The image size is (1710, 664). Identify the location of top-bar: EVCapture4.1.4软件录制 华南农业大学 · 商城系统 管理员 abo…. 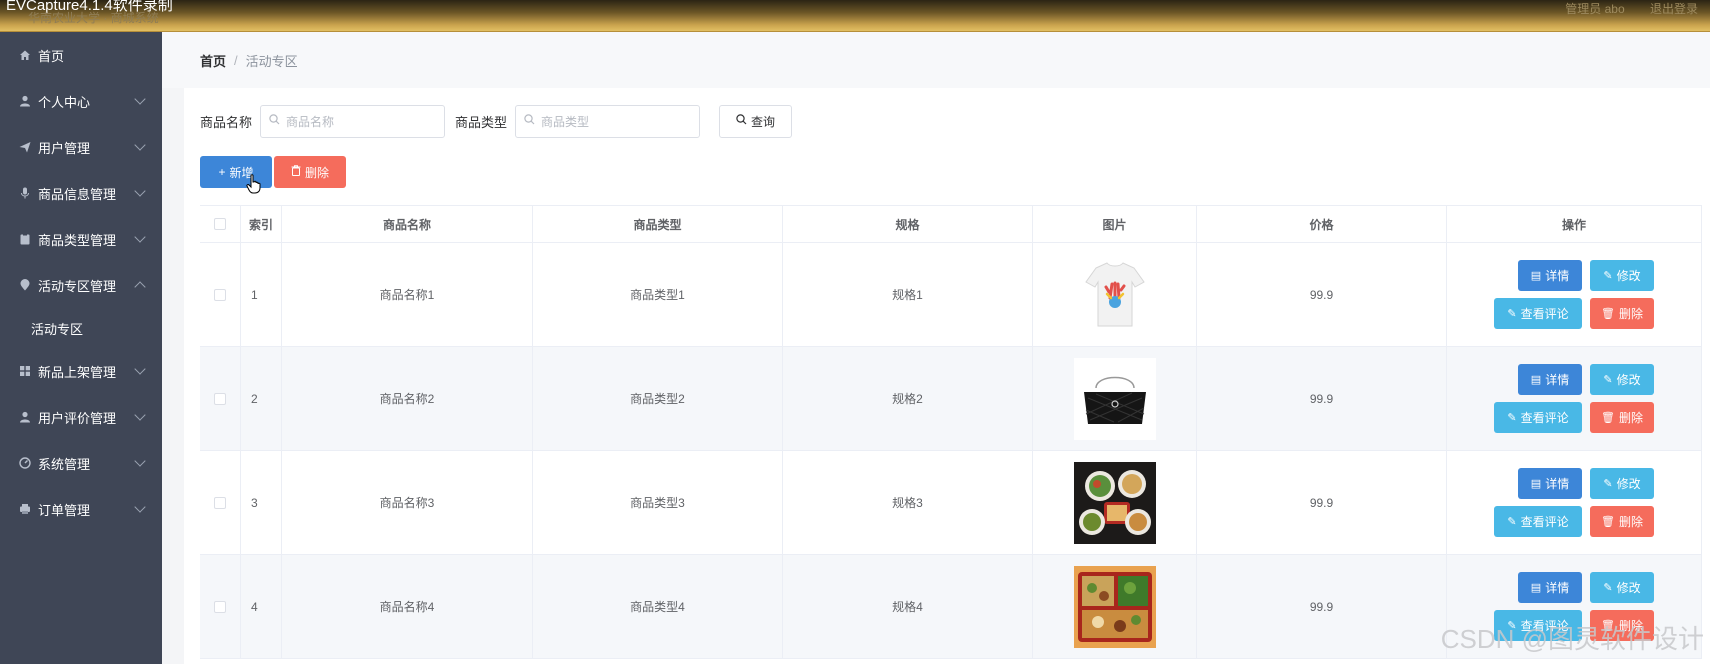
(855, 16).